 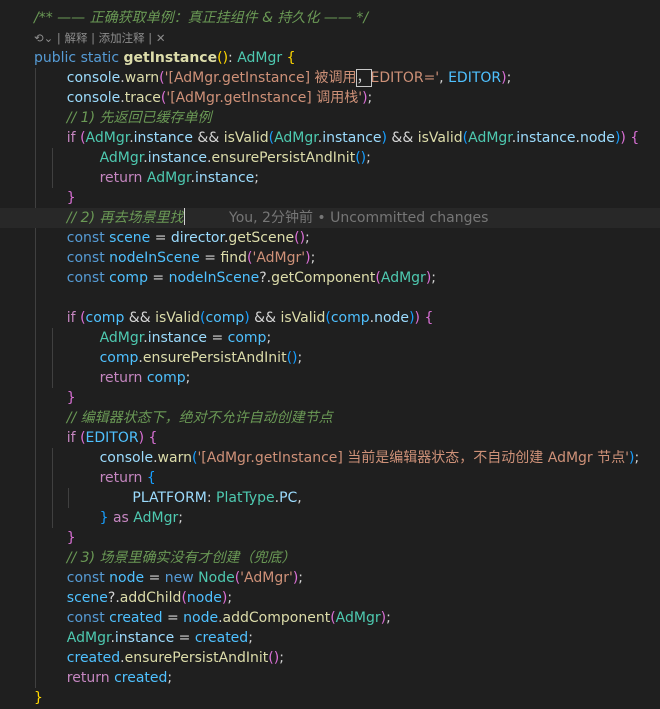 What do you see at coordinates (211, 498) in the screenshot?
I see `punctuation-token: :` at bounding box center [211, 498].